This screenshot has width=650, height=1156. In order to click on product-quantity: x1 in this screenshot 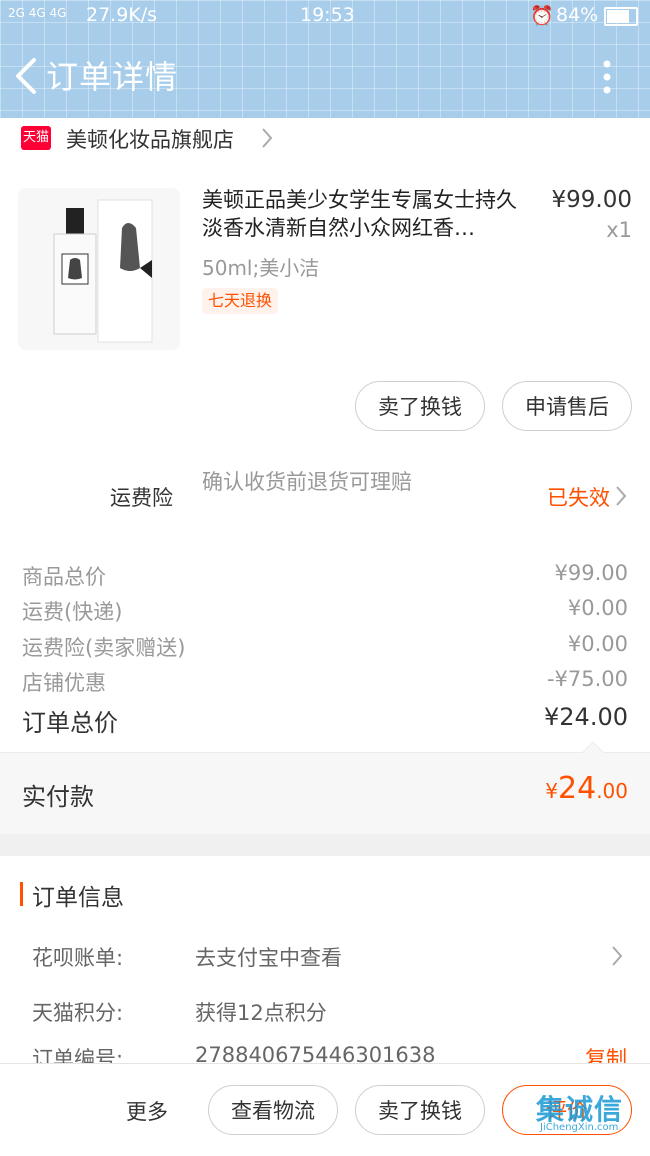, I will do `click(619, 230)`.